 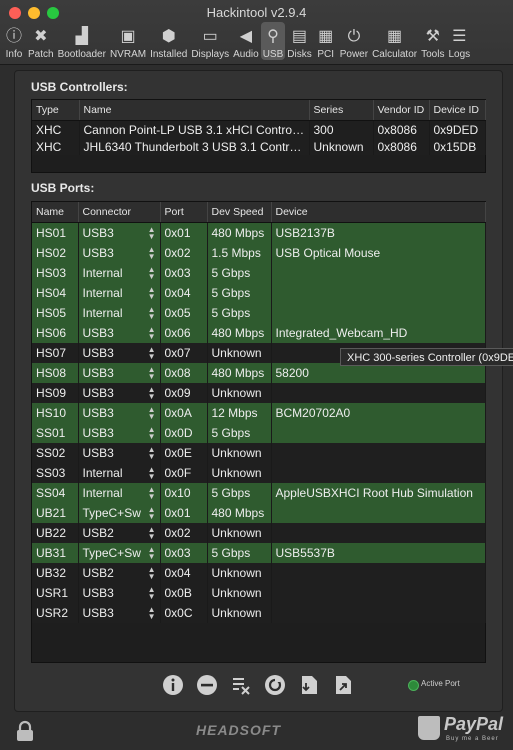 What do you see at coordinates (55, 553) in the screenshot?
I see `port-name-cell: UB31` at bounding box center [55, 553].